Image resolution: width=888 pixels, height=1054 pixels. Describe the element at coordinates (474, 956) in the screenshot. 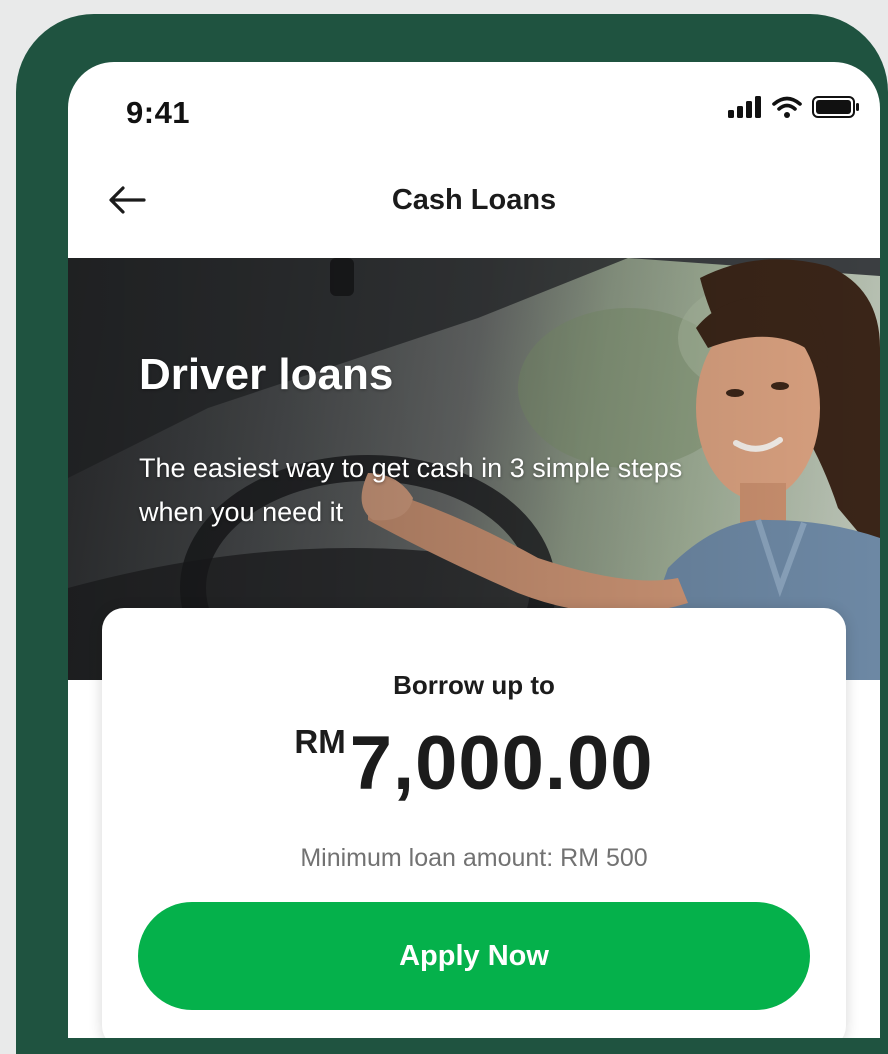

I see `apply-now-button: Apply Now` at that location.